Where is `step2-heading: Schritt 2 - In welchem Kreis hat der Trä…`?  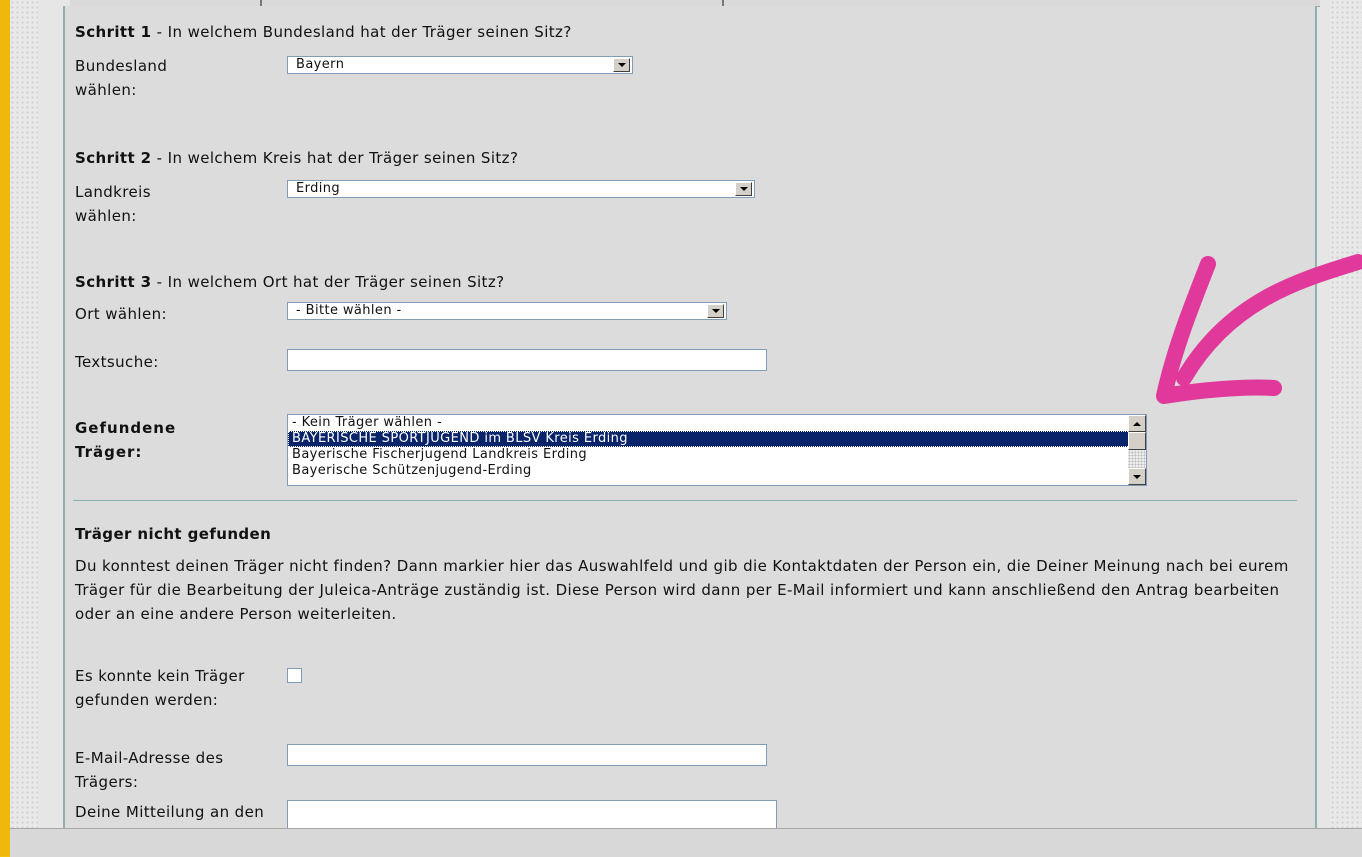 step2-heading: Schritt 2 - In welchem Kreis hat der Trä… is located at coordinates (675, 158).